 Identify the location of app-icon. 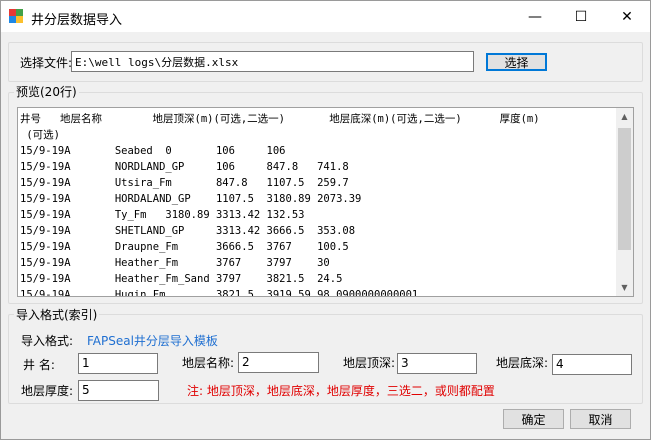
(16, 16).